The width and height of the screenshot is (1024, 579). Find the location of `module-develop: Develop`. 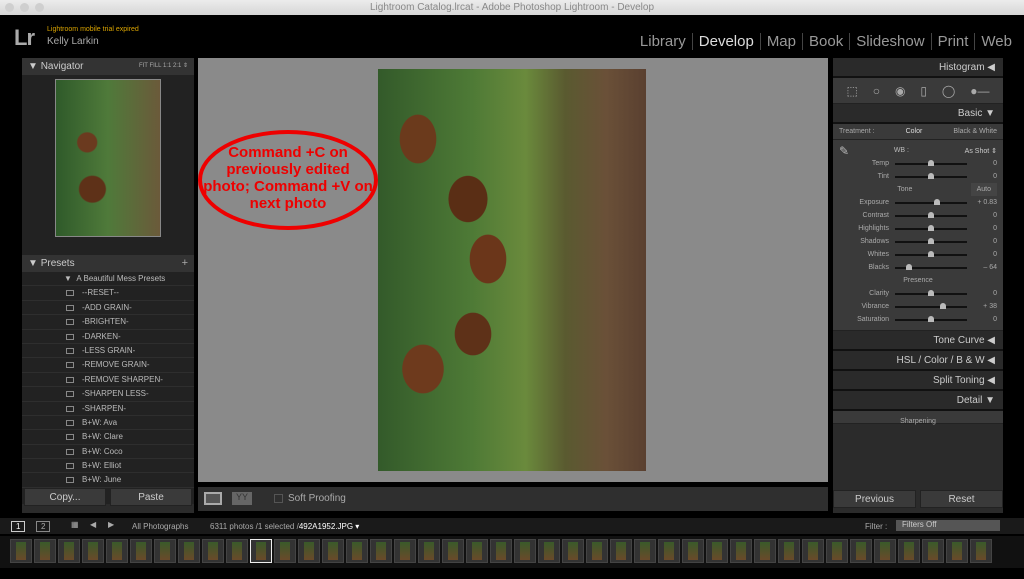

module-develop: Develop is located at coordinates (725, 41).